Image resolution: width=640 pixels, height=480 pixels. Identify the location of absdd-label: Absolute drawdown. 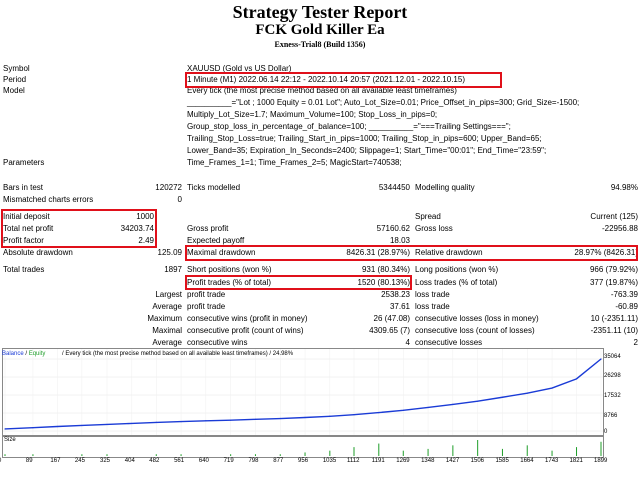
(38, 252).